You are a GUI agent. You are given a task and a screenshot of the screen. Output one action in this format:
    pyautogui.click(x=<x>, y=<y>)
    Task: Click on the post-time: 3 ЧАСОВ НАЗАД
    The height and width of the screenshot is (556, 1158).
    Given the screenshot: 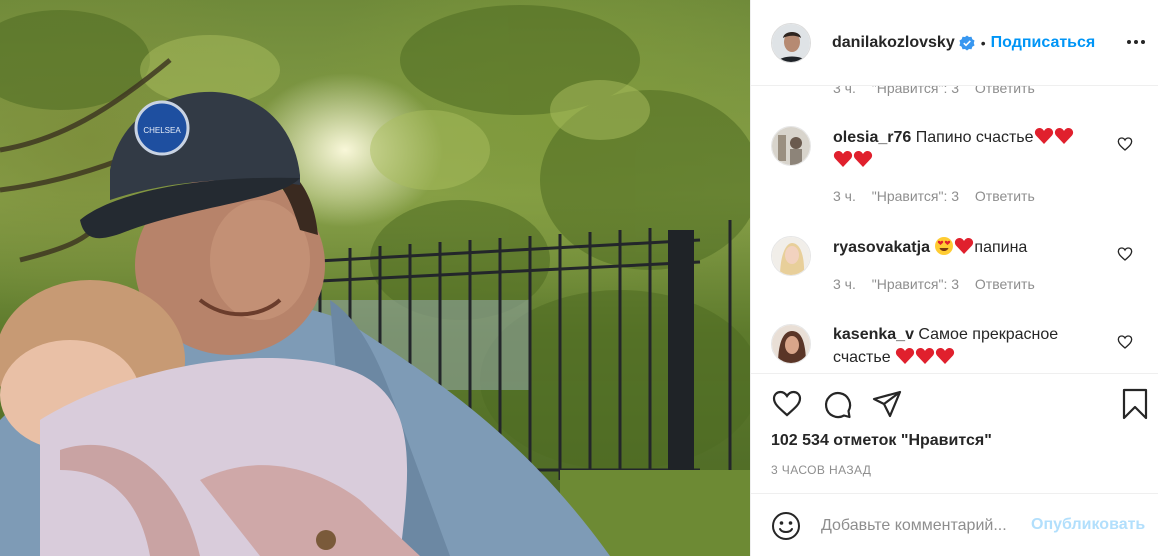 What is the action you would take?
    pyautogui.click(x=821, y=470)
    